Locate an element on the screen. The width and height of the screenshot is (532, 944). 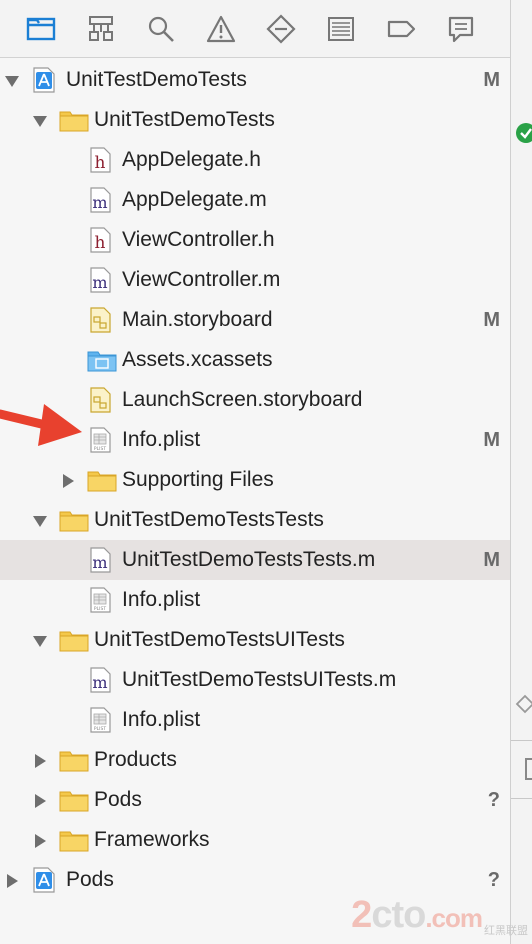
tree-row: UnitTestDemoTests M is located at coordinates (255, 80).